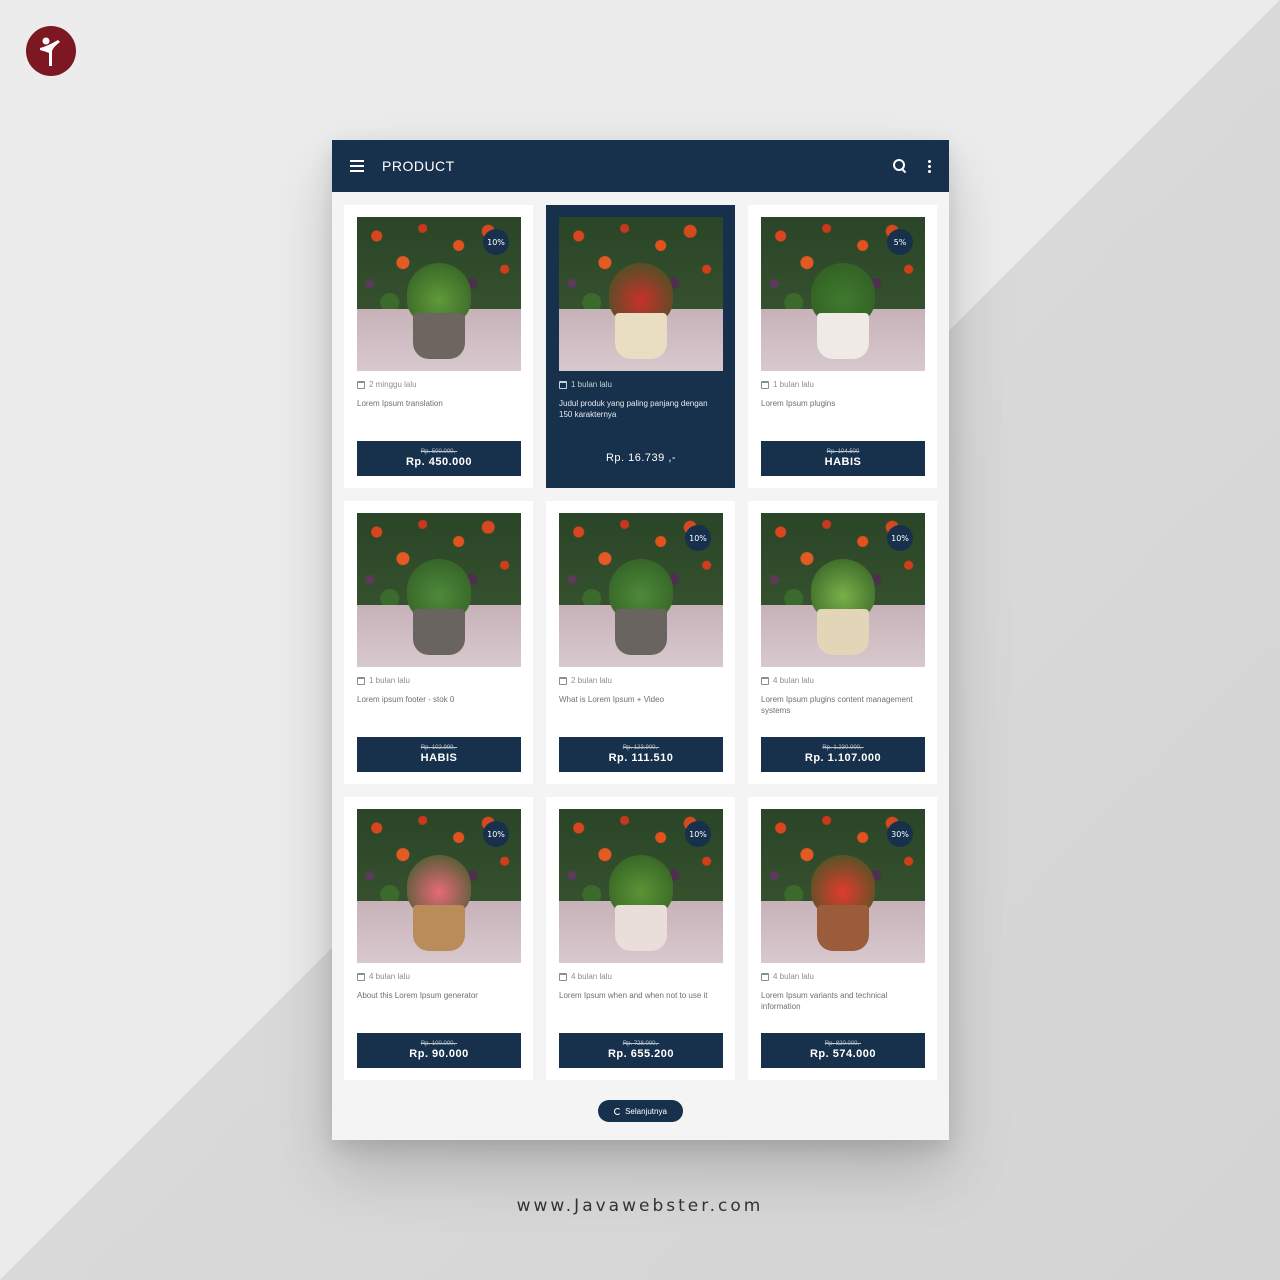 The width and height of the screenshot is (1280, 1280). What do you see at coordinates (393, 384) in the screenshot?
I see `post-date-label: 2 minggu lalu` at bounding box center [393, 384].